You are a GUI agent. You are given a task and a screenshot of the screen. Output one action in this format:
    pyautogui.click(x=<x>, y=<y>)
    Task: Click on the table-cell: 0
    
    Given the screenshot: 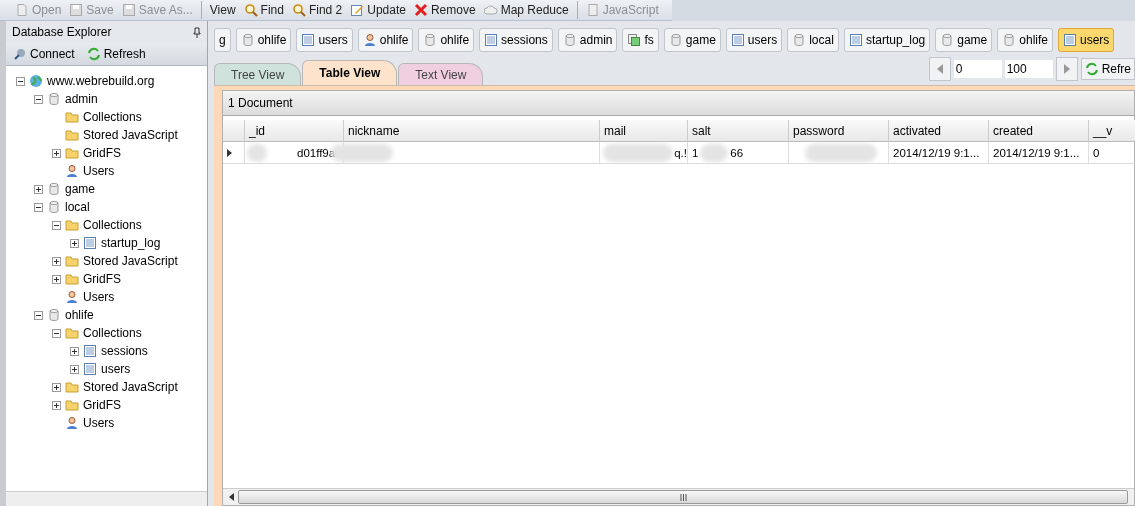 What is the action you would take?
    pyautogui.click(x=1112, y=153)
    